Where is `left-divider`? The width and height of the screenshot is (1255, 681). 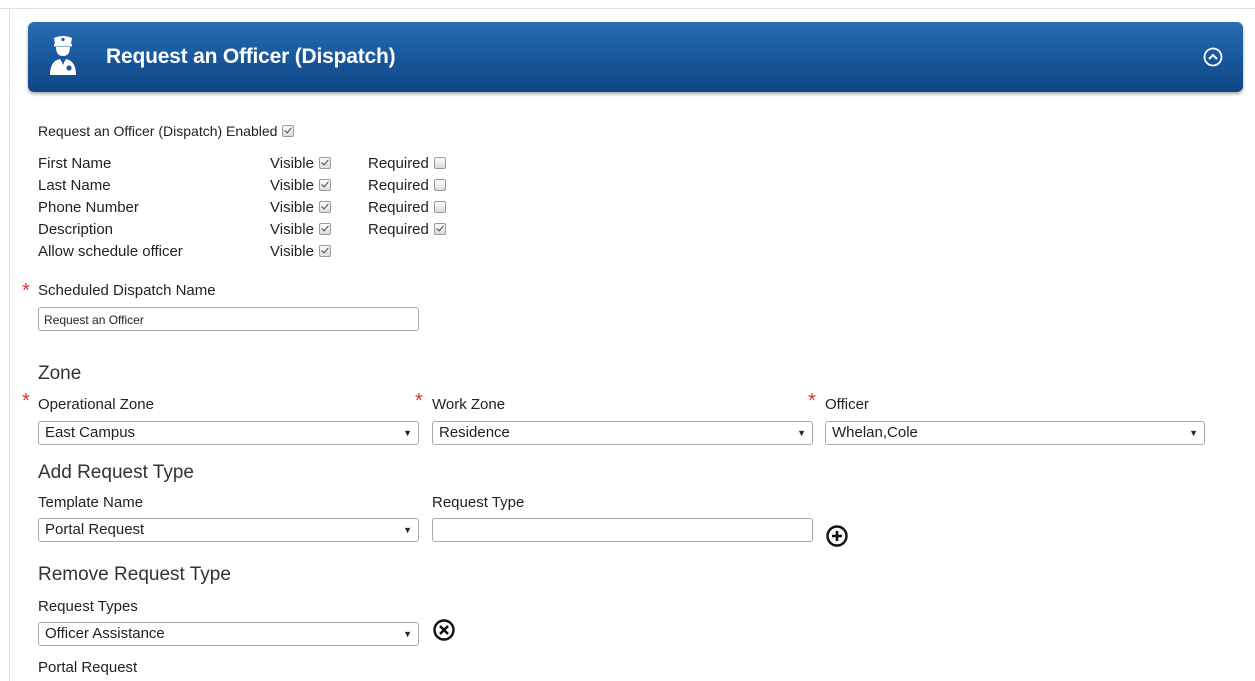 left-divider is located at coordinates (9, 344).